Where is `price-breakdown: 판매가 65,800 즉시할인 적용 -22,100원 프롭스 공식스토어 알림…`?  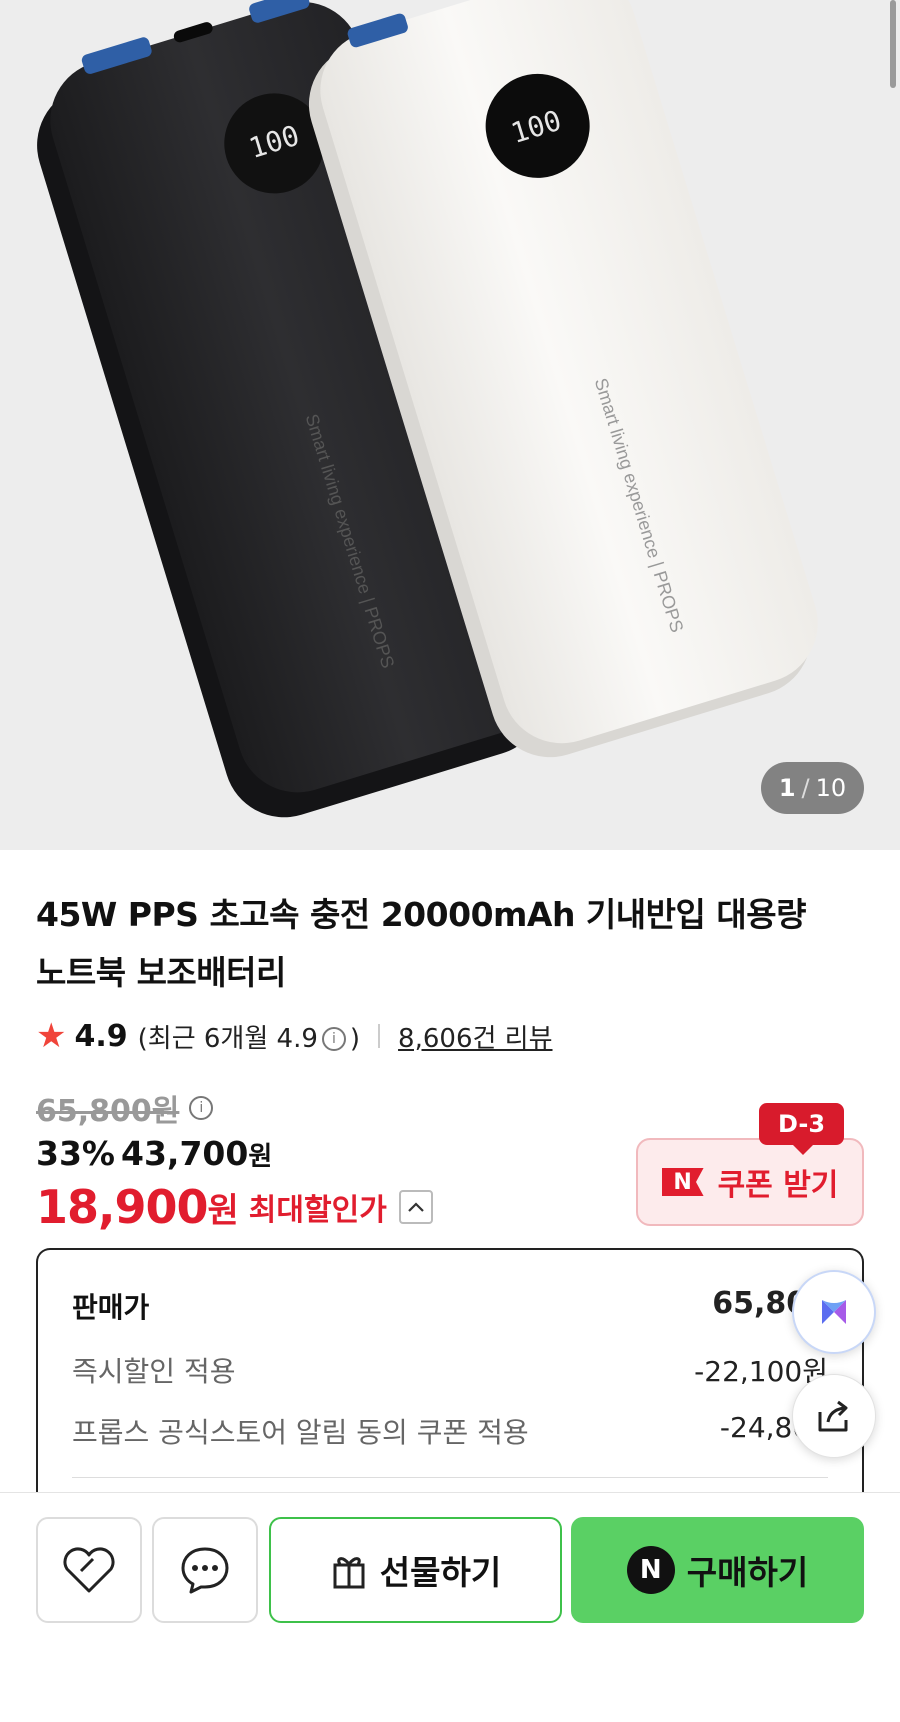 price-breakdown: 판매가 65,800 즉시할인 적용 -22,100원 프롭스 공식스토어 알림… is located at coordinates (450, 1373).